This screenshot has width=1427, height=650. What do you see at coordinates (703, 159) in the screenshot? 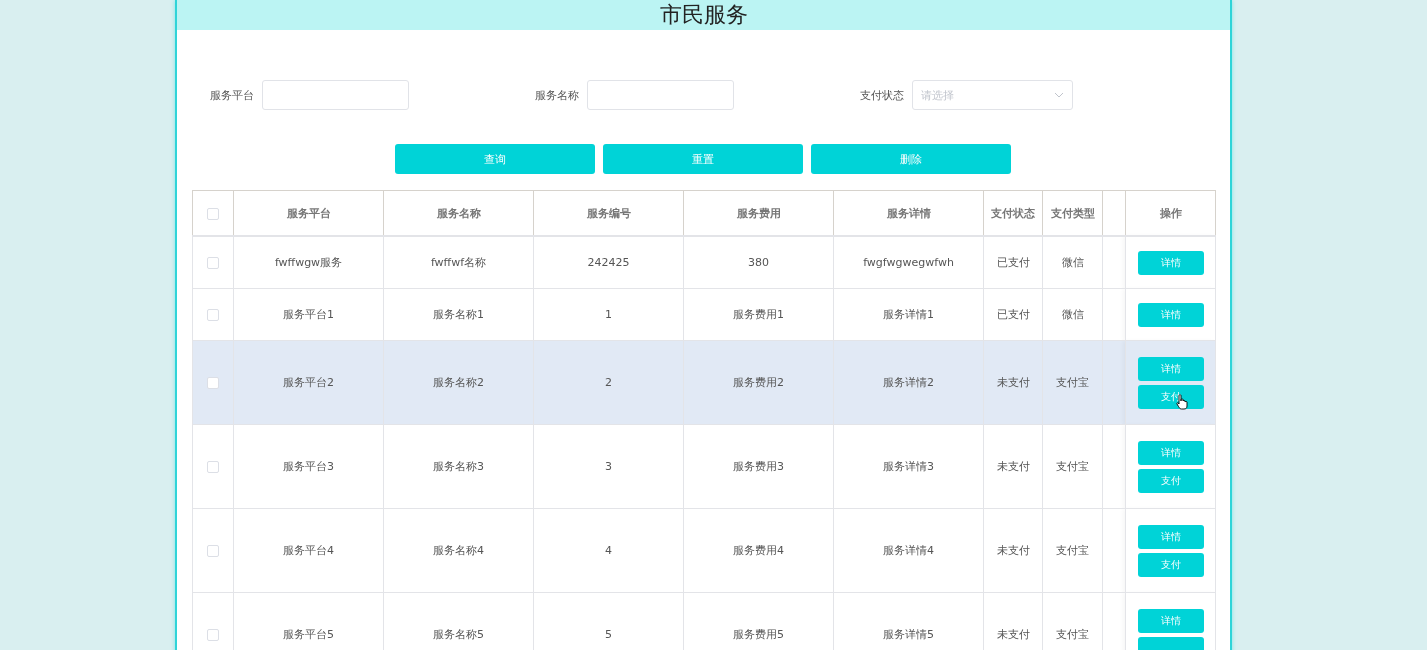
I see `action-button: 重置` at bounding box center [703, 159].